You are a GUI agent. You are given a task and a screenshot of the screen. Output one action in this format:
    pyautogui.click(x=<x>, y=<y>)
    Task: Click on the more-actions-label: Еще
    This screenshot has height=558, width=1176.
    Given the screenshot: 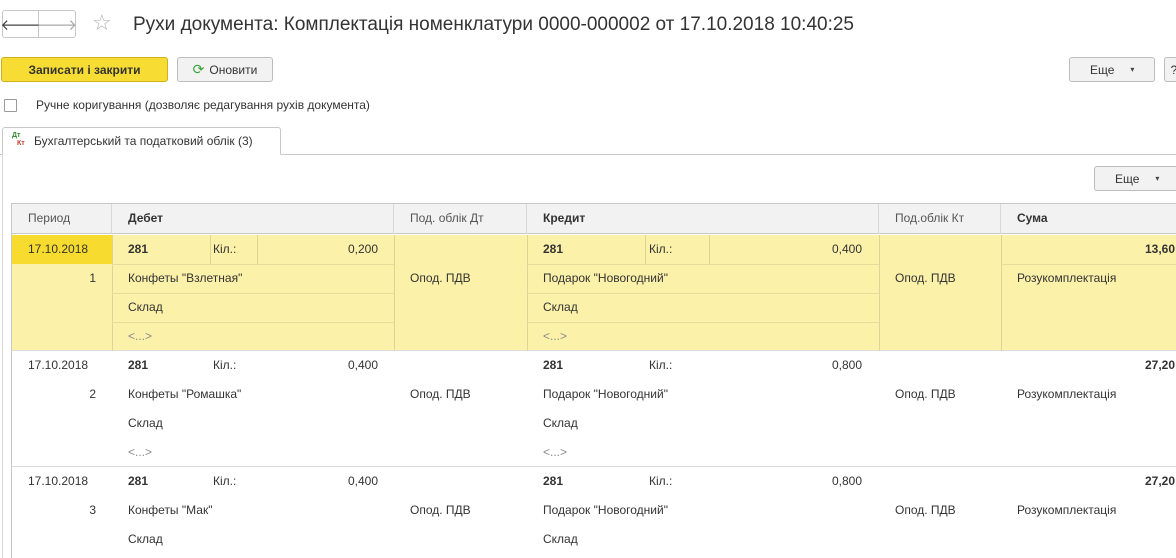 What is the action you would take?
    pyautogui.click(x=1102, y=69)
    